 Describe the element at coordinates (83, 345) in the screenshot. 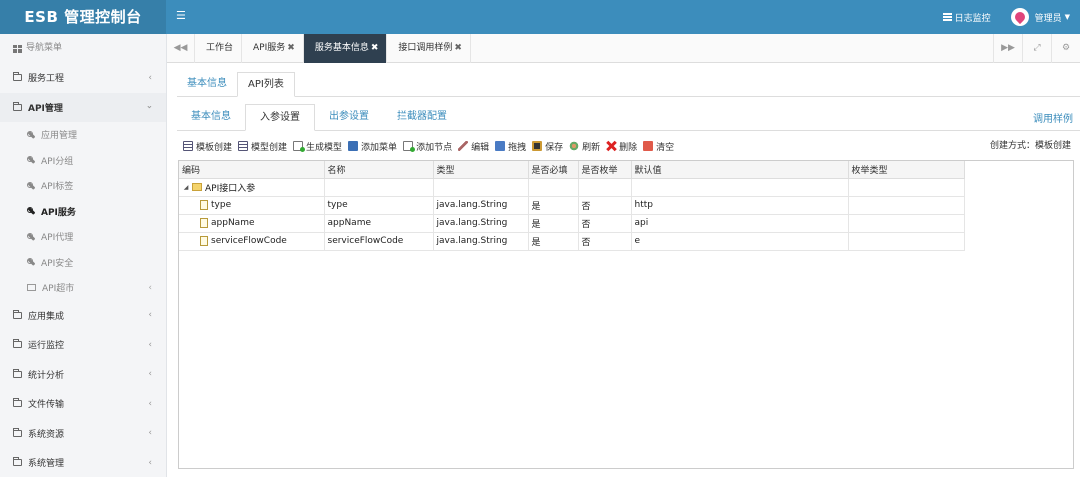

I see `sidebar-item-runtime-monitor: 运行监控 ‹` at that location.